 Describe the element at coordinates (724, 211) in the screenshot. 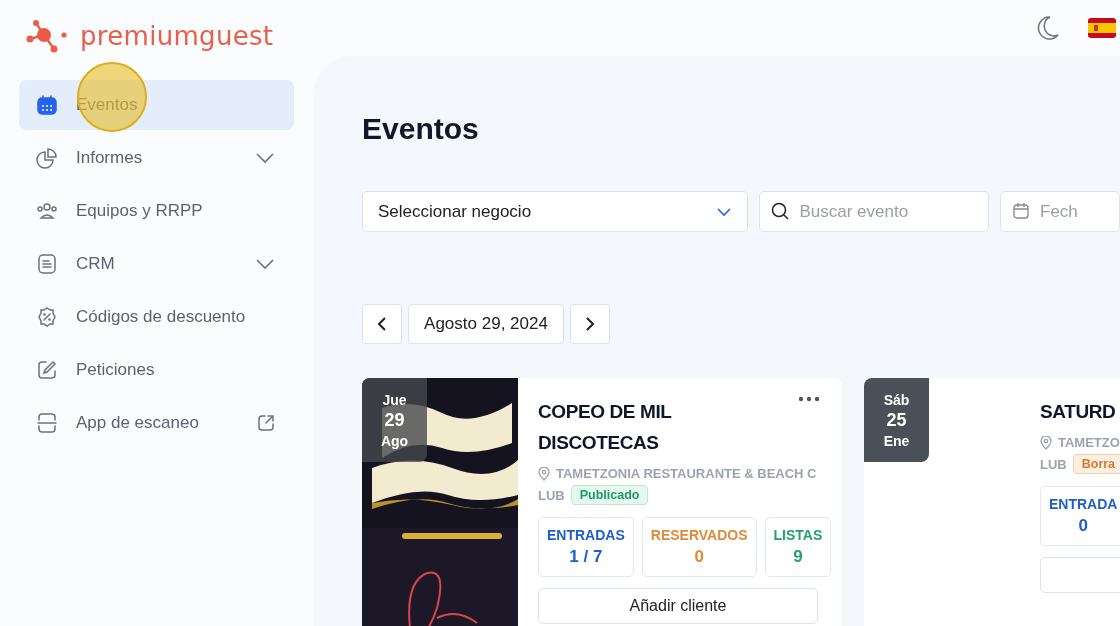

I see `chevron-down-icon` at that location.